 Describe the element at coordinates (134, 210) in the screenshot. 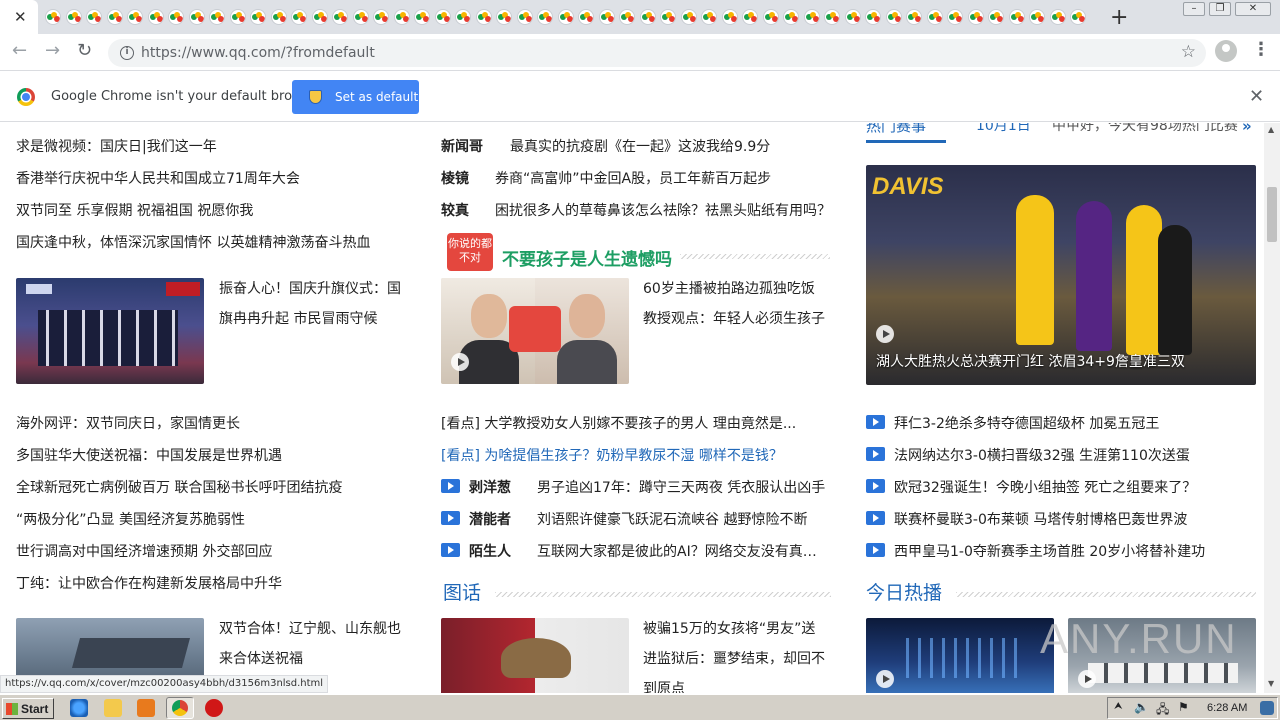

I see `news-link: 双节同至 乐享假期 祝福祖国 祝愿你我` at that location.